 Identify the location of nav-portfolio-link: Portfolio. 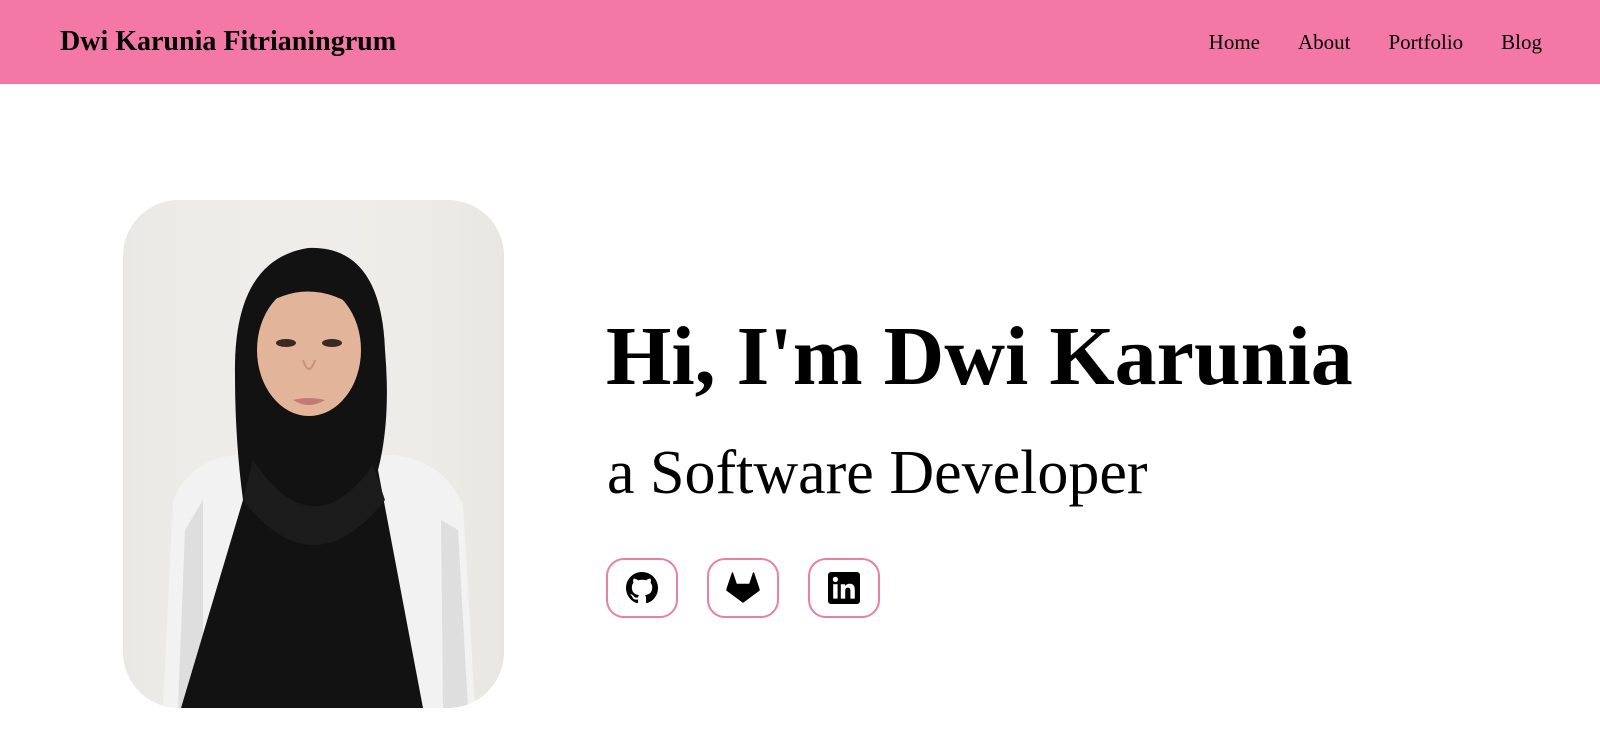
(1425, 42).